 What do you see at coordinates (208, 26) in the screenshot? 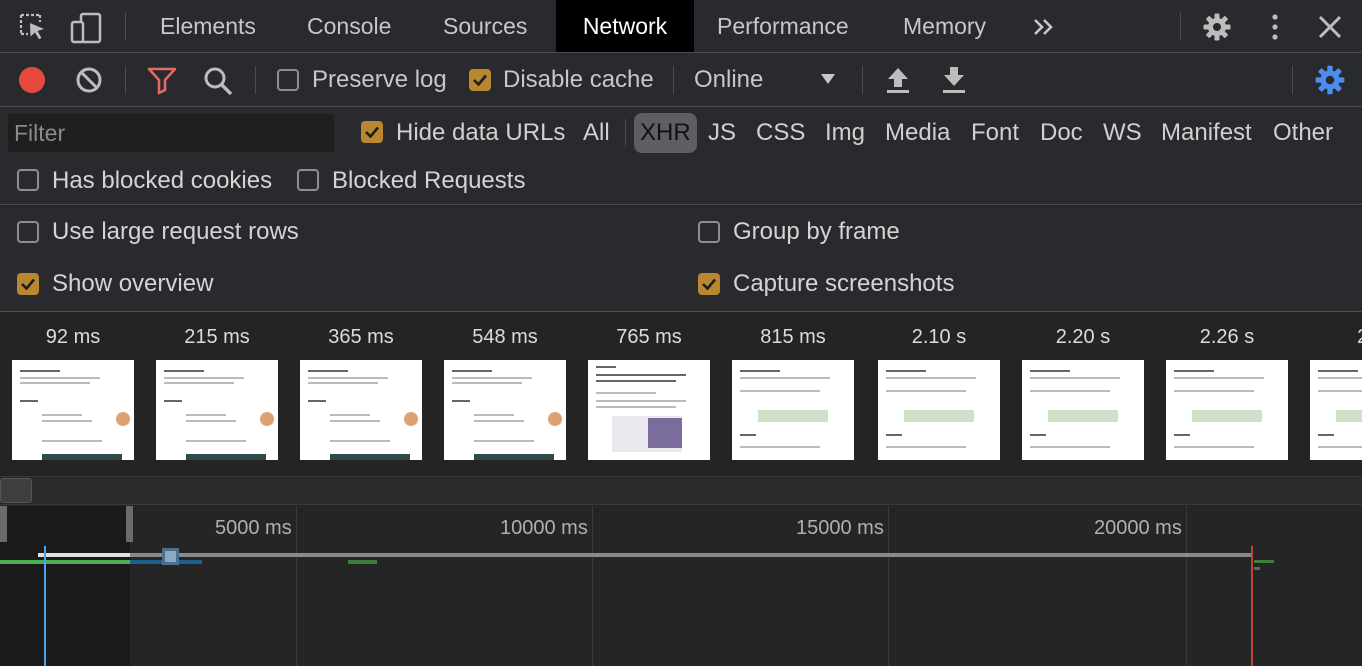
I see `tab-elements: Elements` at bounding box center [208, 26].